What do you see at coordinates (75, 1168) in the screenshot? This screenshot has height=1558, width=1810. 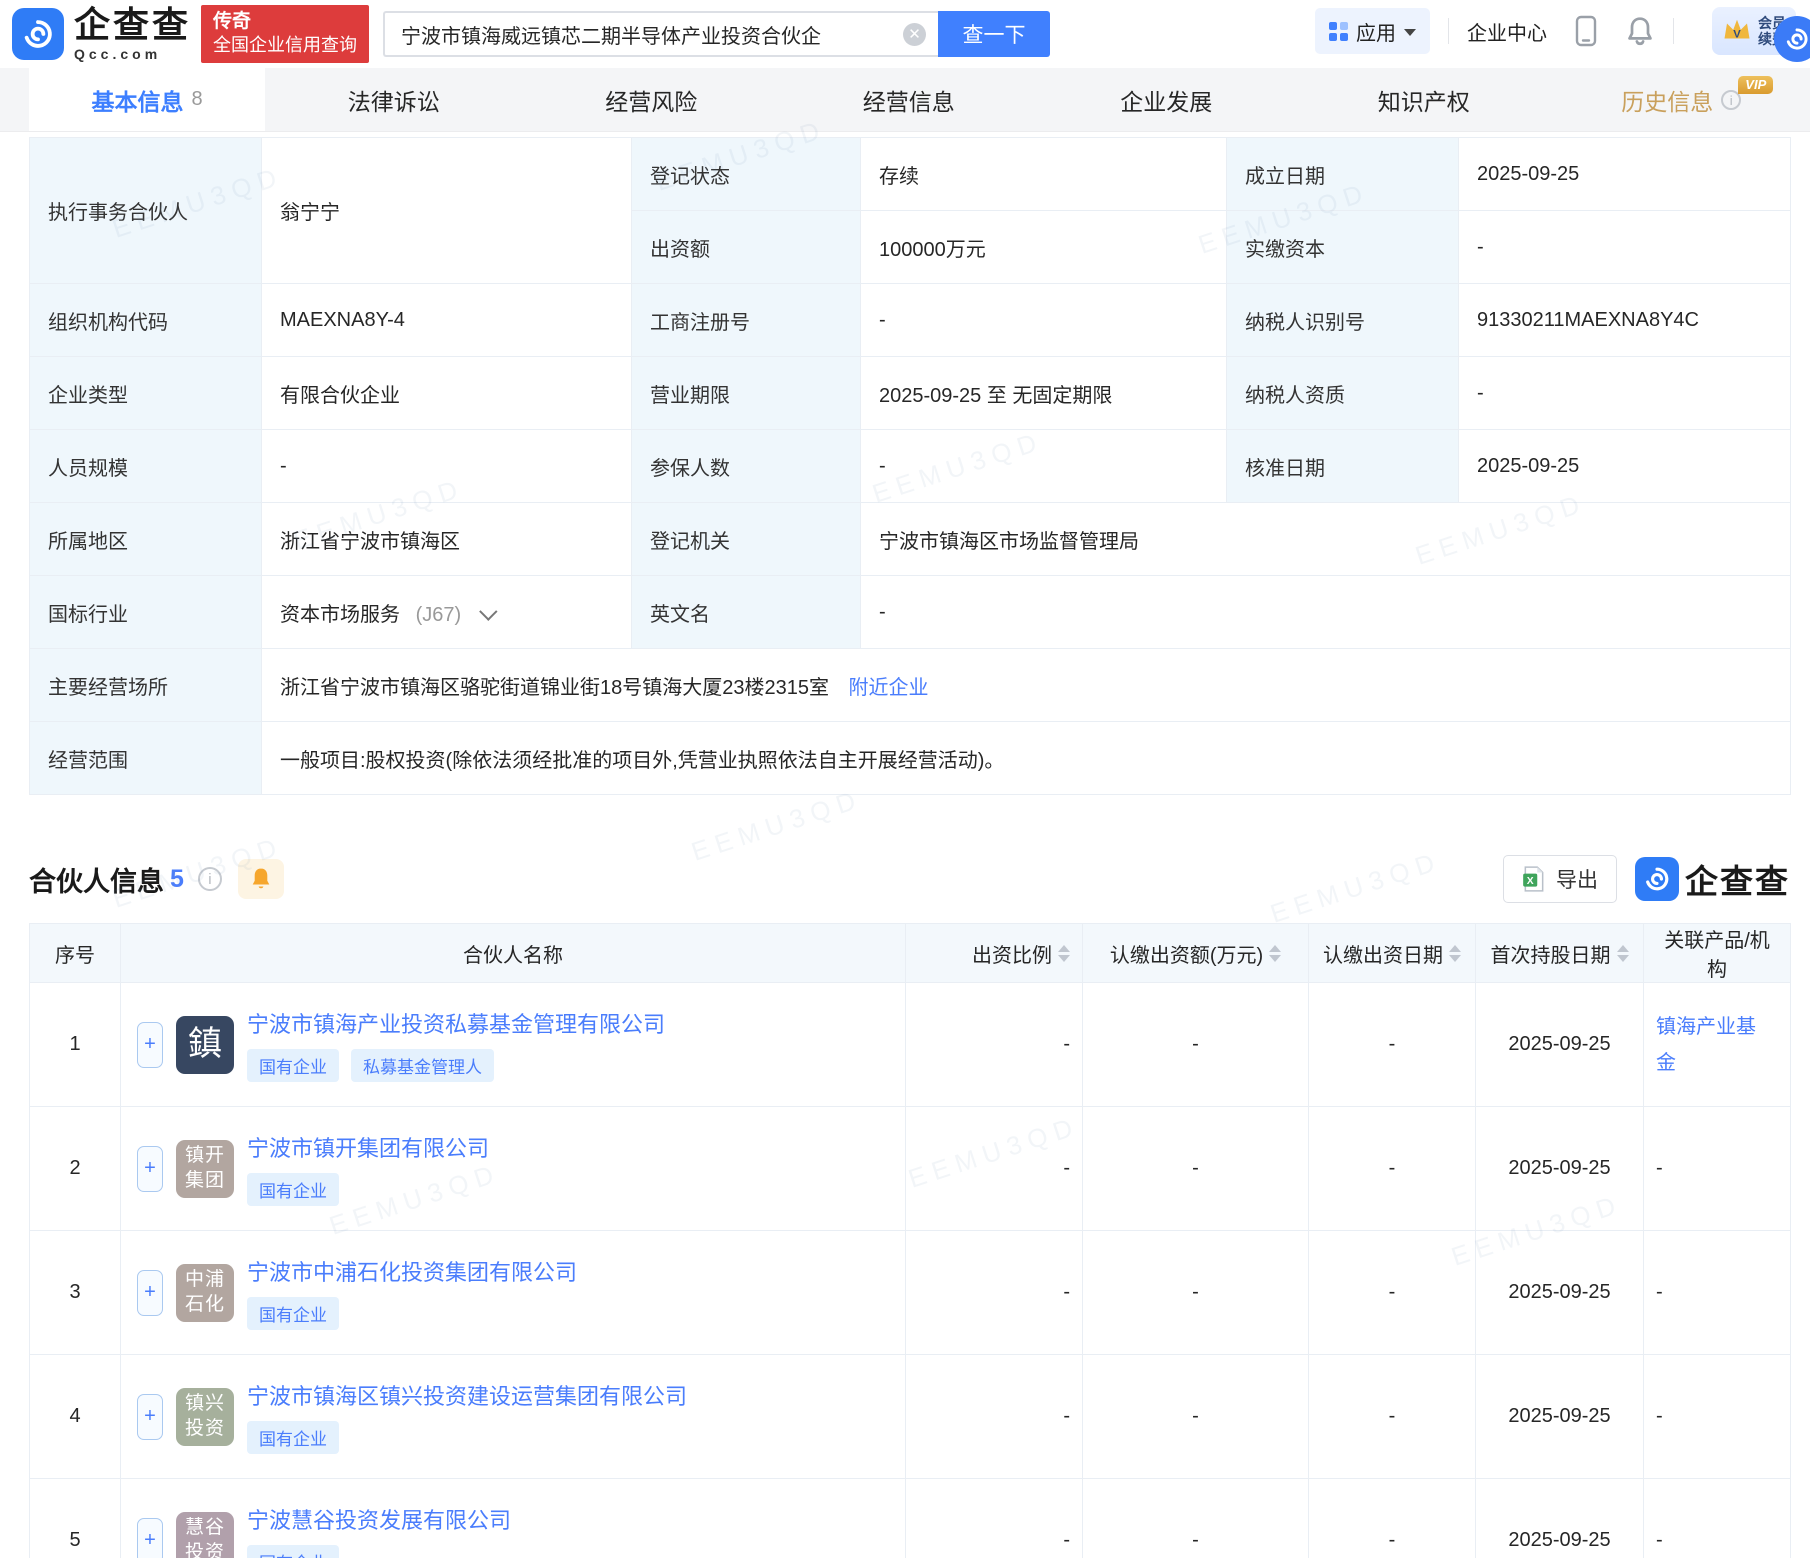 I see `row-index: 2` at bounding box center [75, 1168].